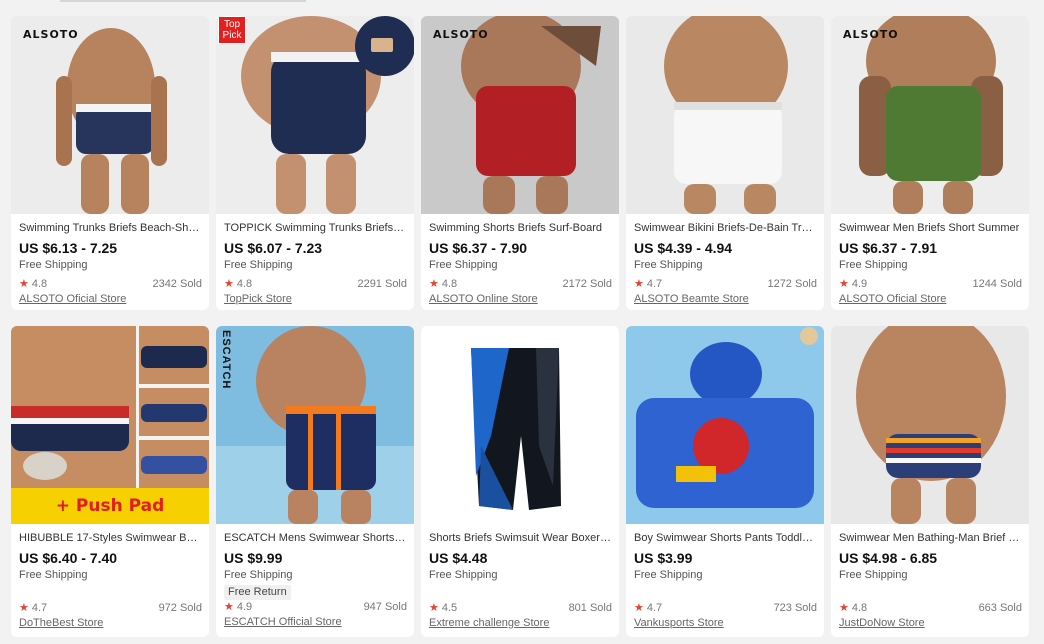  I want to click on store-link: Extreme challenge Store, so click(520, 623).